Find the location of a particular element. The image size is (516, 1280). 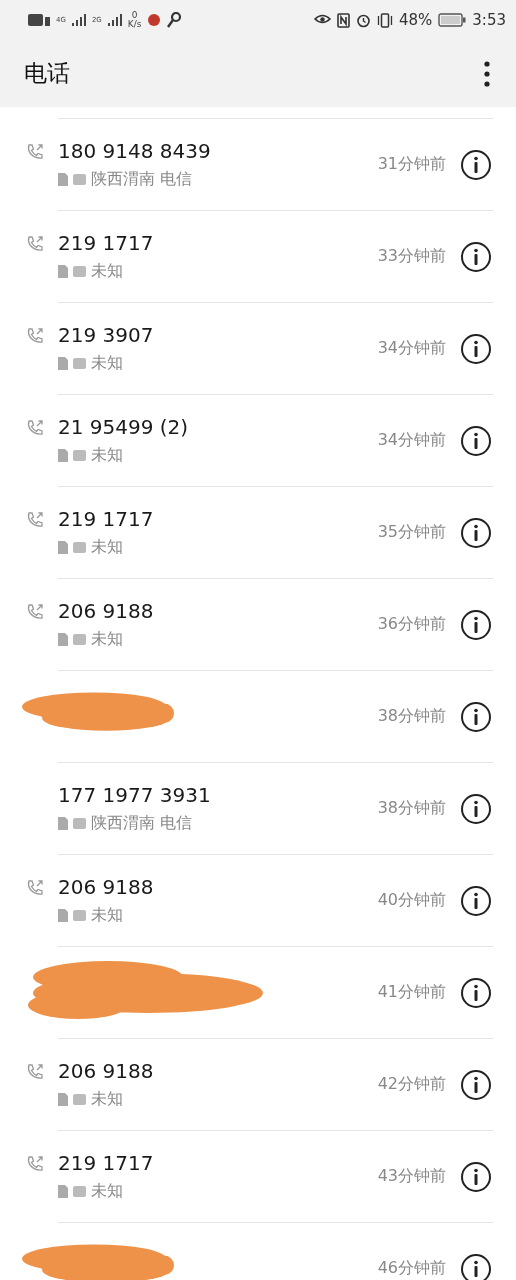

call-time: 31分钟前 is located at coordinates (411, 164).